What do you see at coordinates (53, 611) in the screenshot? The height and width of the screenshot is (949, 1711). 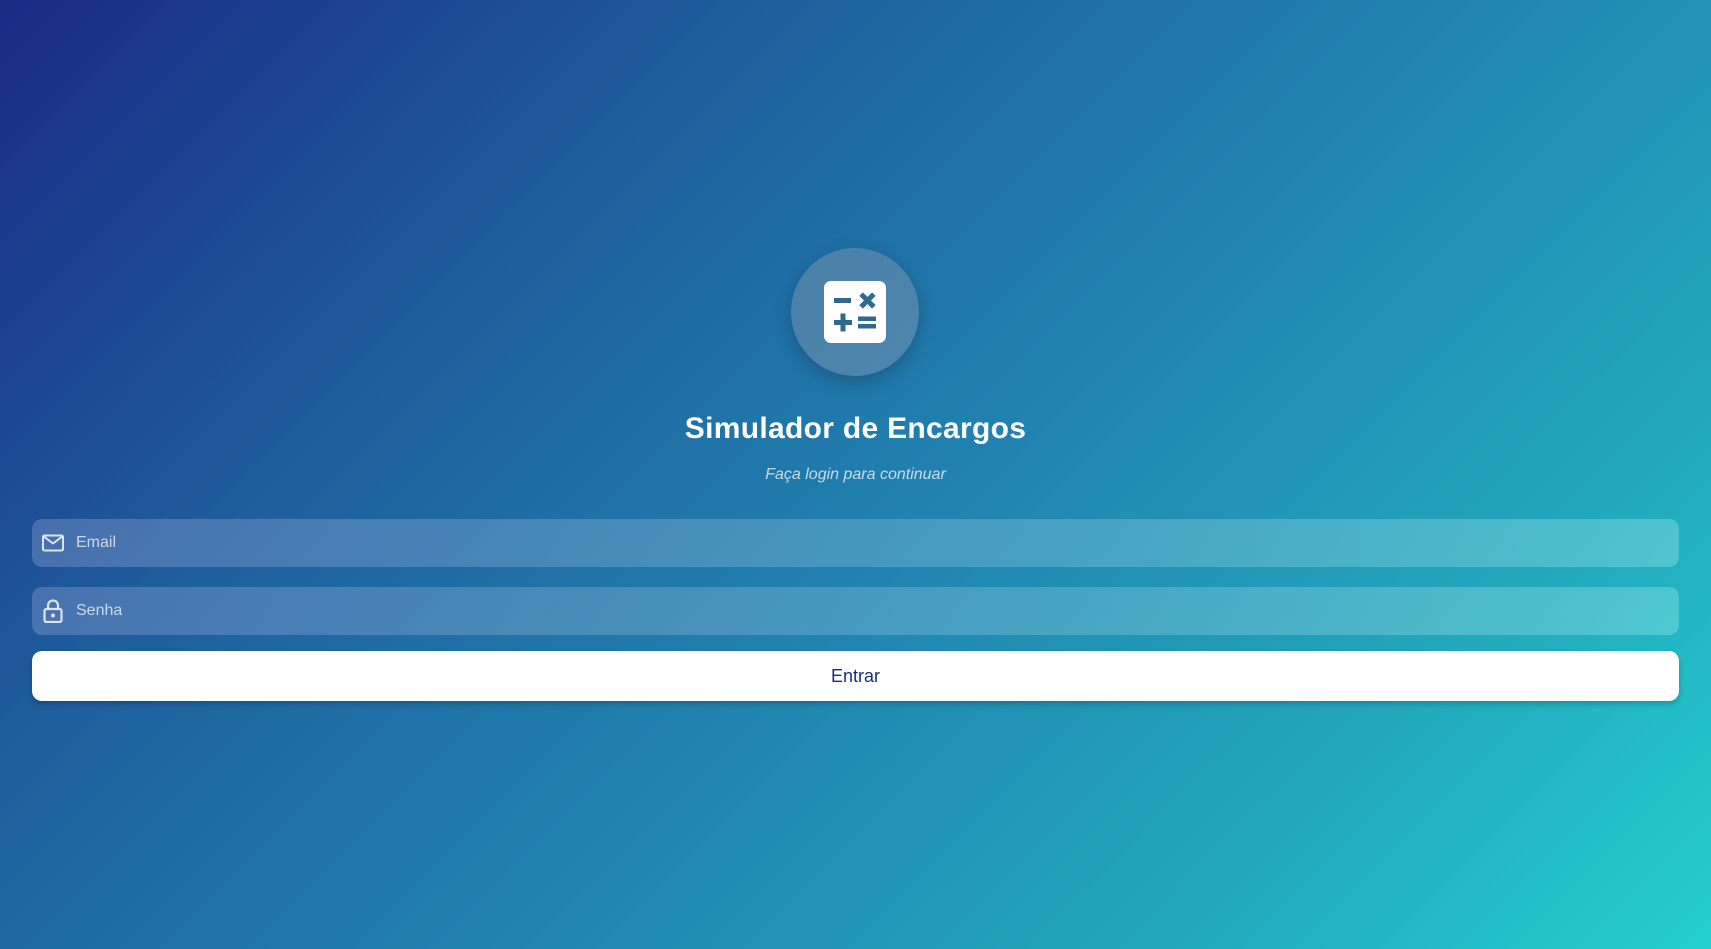 I see `lock-icon` at bounding box center [53, 611].